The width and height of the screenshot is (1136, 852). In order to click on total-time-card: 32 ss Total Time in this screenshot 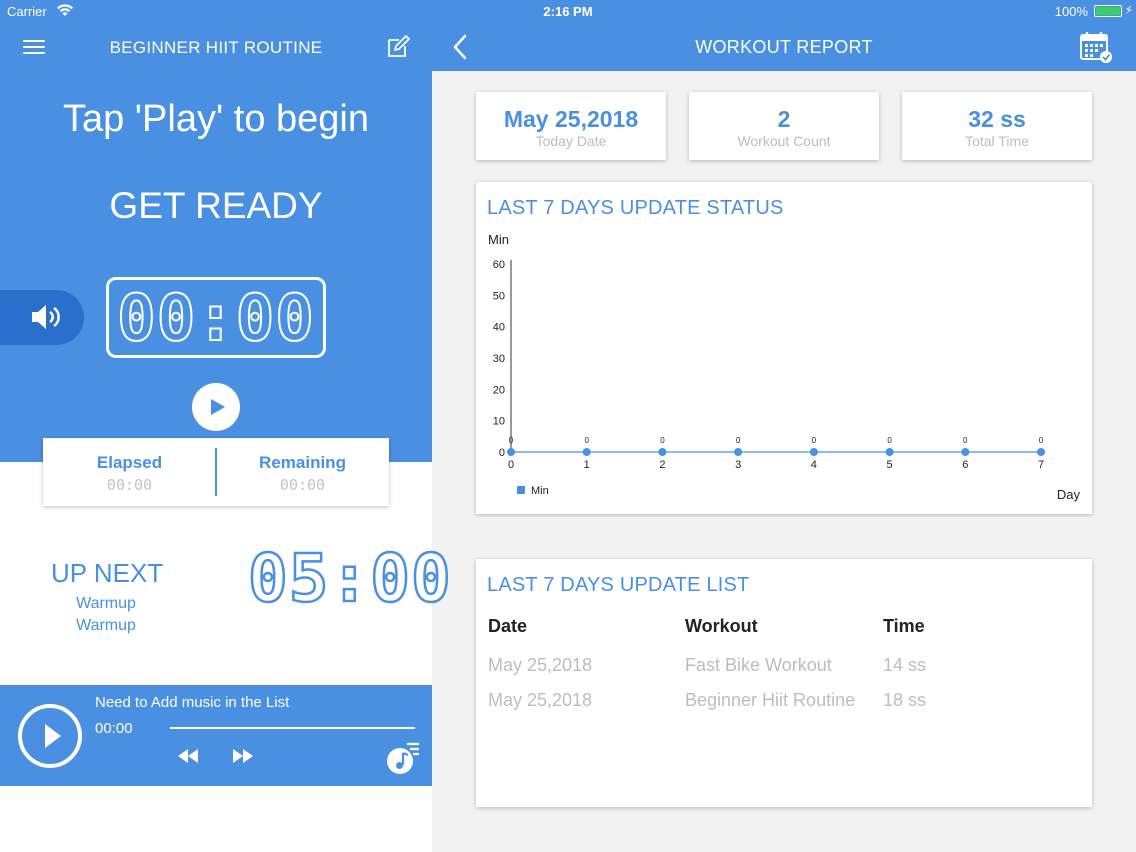, I will do `click(997, 126)`.